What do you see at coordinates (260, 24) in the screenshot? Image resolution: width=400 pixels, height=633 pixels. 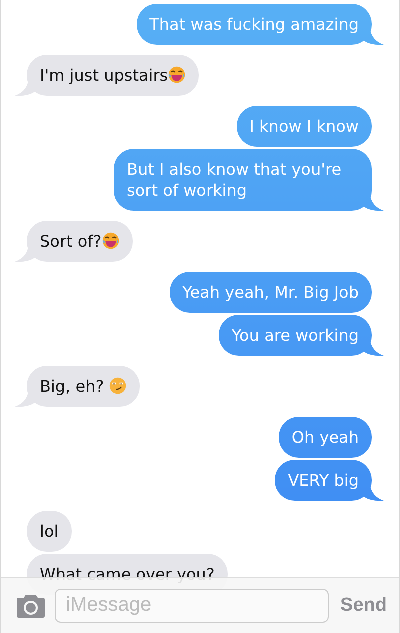 I see `sent-message: That was fucking amazing` at bounding box center [260, 24].